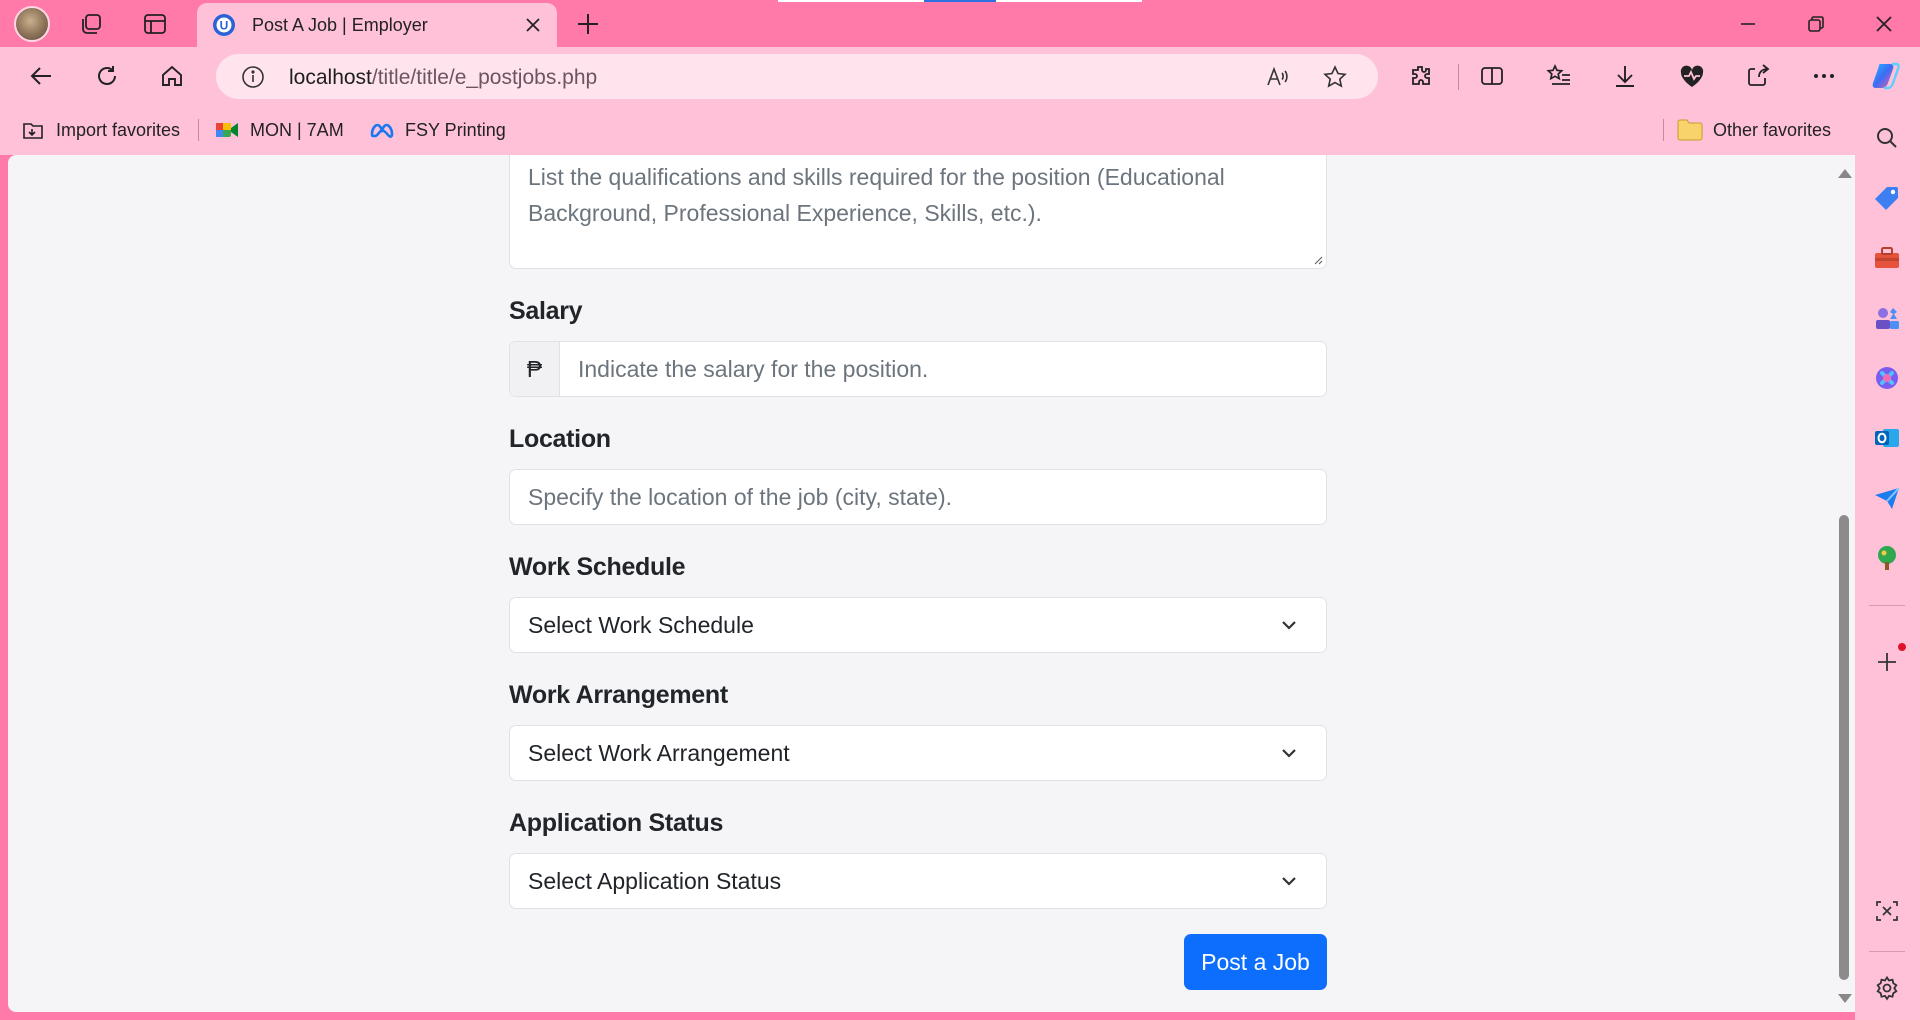 The height and width of the screenshot is (1020, 1920). I want to click on site-favicon-icon: U, so click(224, 25).